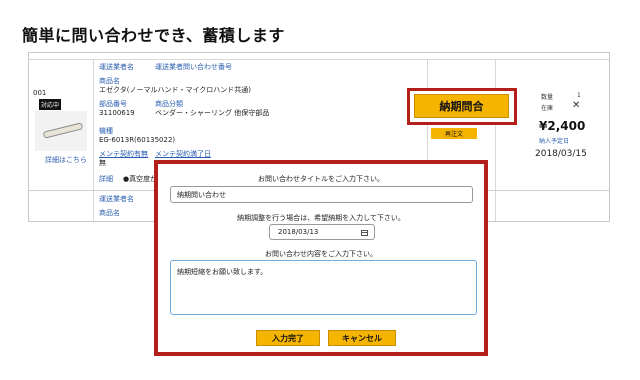  Describe the element at coordinates (113, 104) in the screenshot. I see `part-number-label: 部品番号` at that location.